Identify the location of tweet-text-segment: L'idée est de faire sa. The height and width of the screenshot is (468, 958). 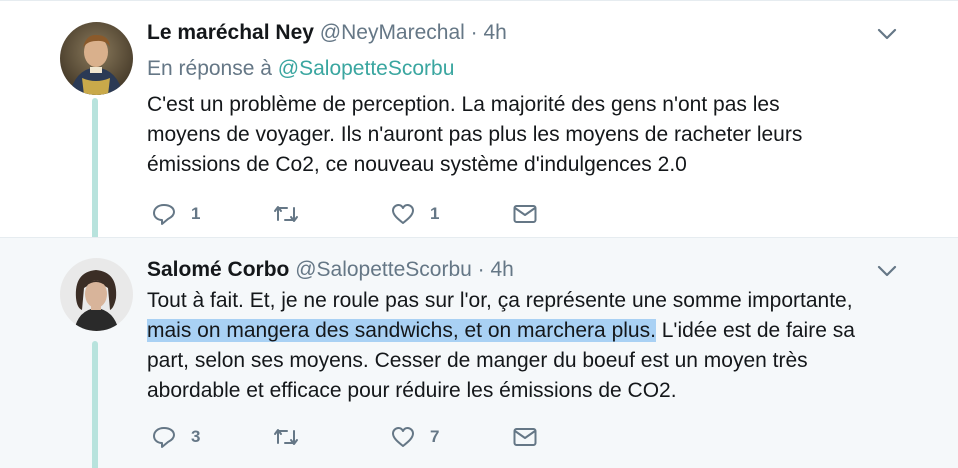
(755, 330).